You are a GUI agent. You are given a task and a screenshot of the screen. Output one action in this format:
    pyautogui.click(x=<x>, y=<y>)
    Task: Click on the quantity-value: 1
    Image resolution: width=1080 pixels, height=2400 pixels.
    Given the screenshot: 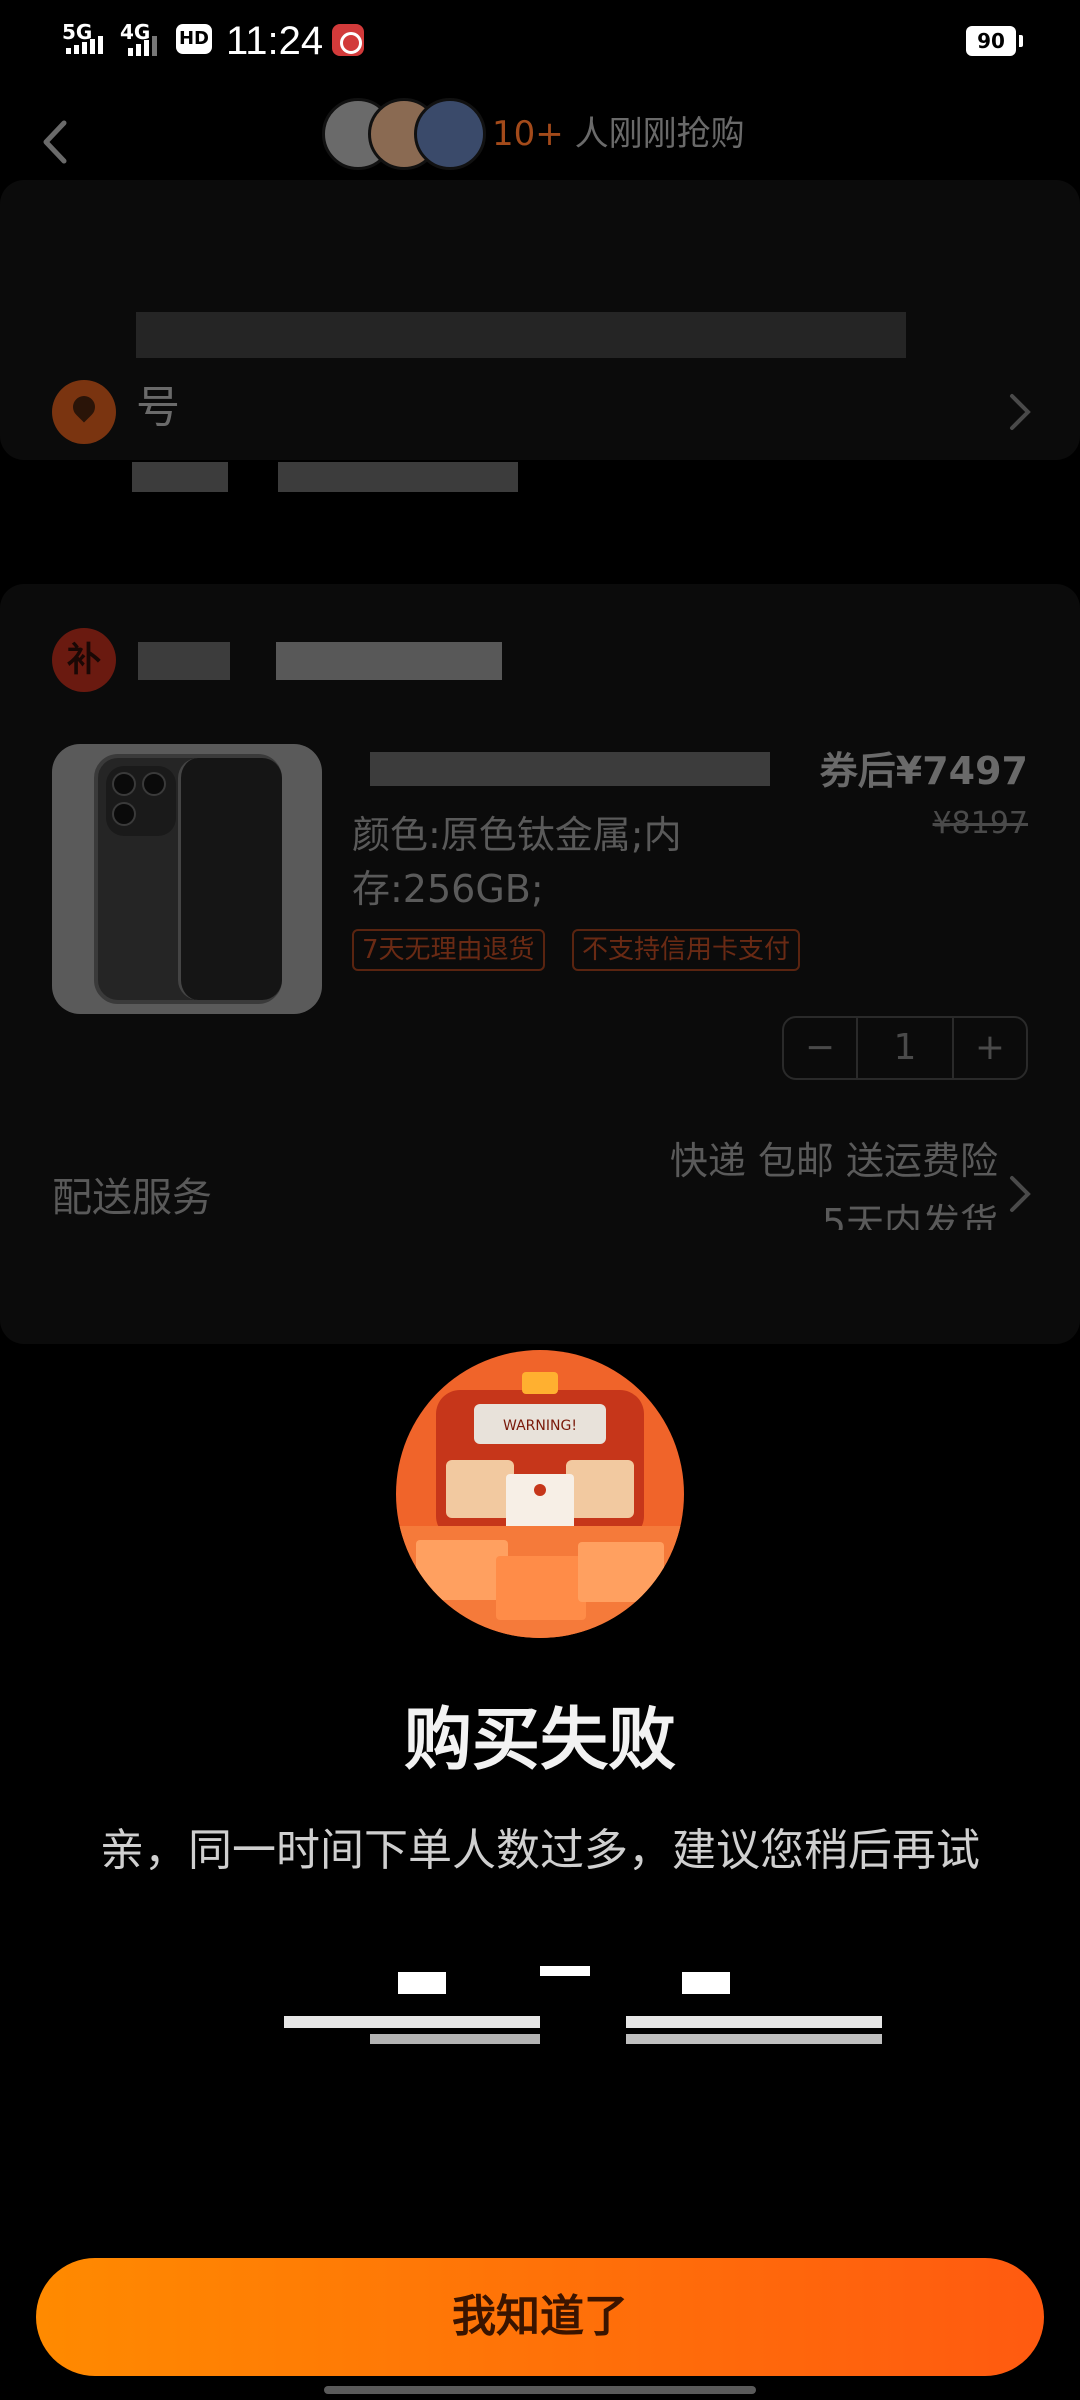 What is the action you would take?
    pyautogui.click(x=905, y=1048)
    